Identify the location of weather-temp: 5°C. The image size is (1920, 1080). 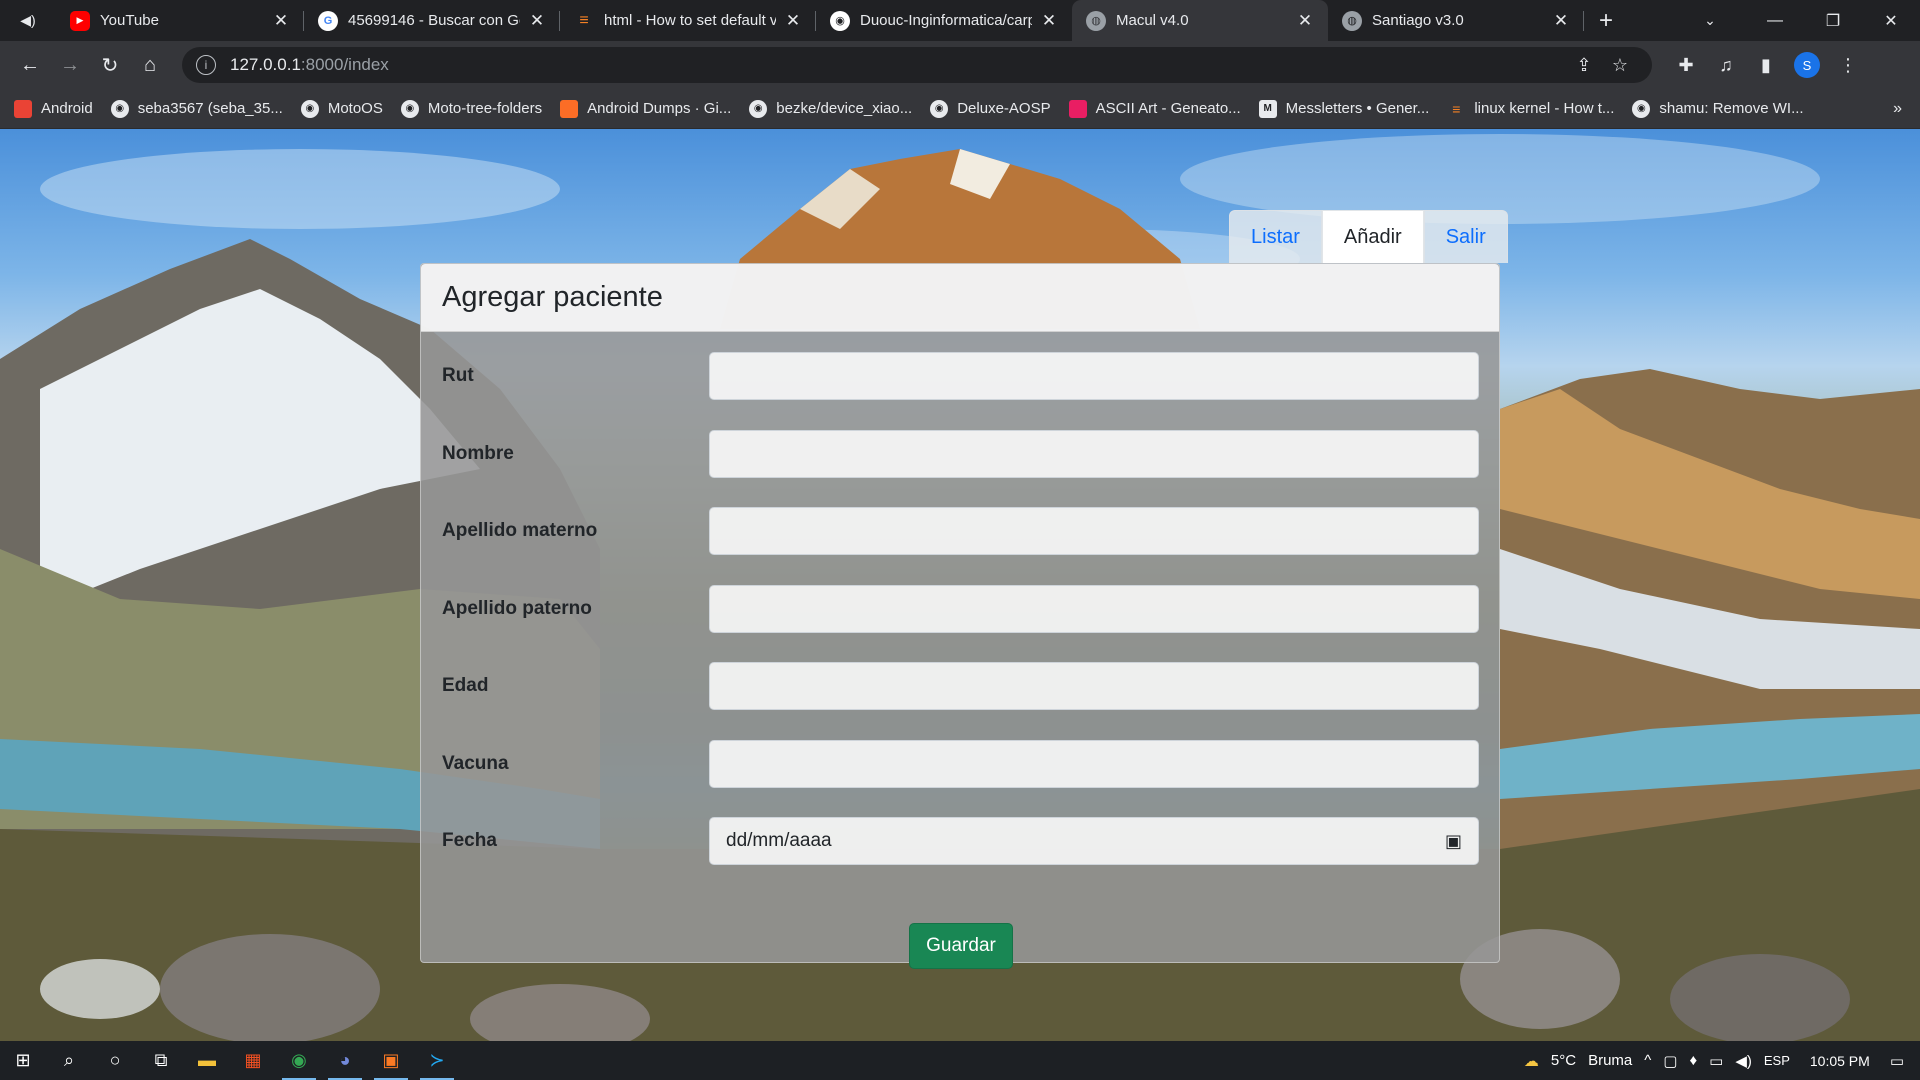
(1563, 1060).